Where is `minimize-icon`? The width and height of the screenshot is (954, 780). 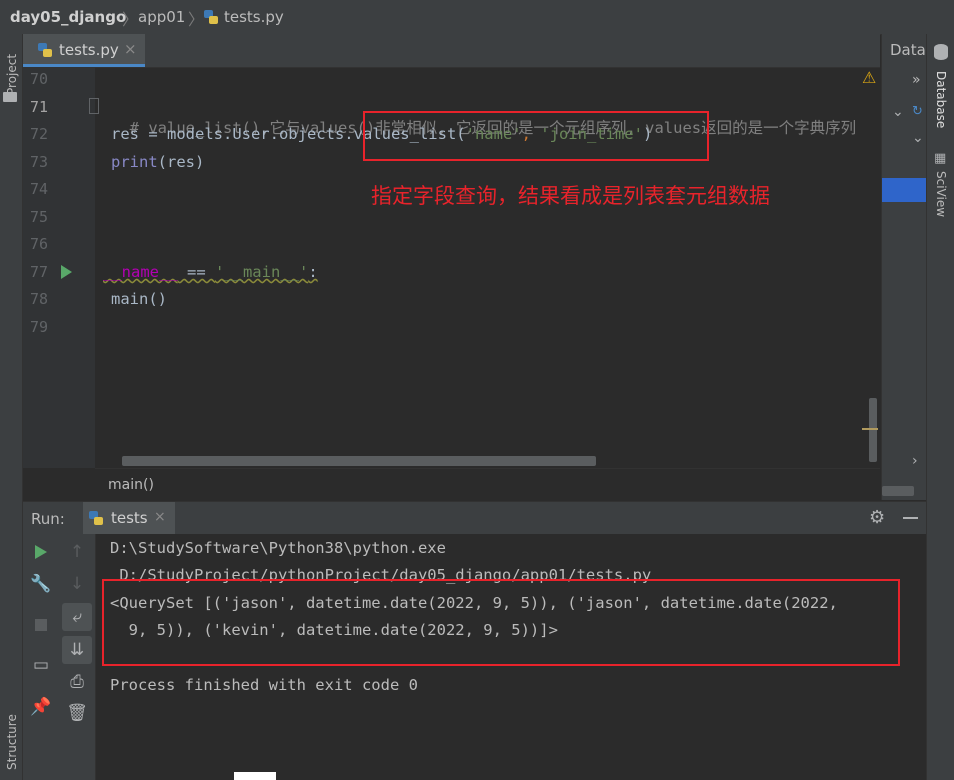 minimize-icon is located at coordinates (910, 518).